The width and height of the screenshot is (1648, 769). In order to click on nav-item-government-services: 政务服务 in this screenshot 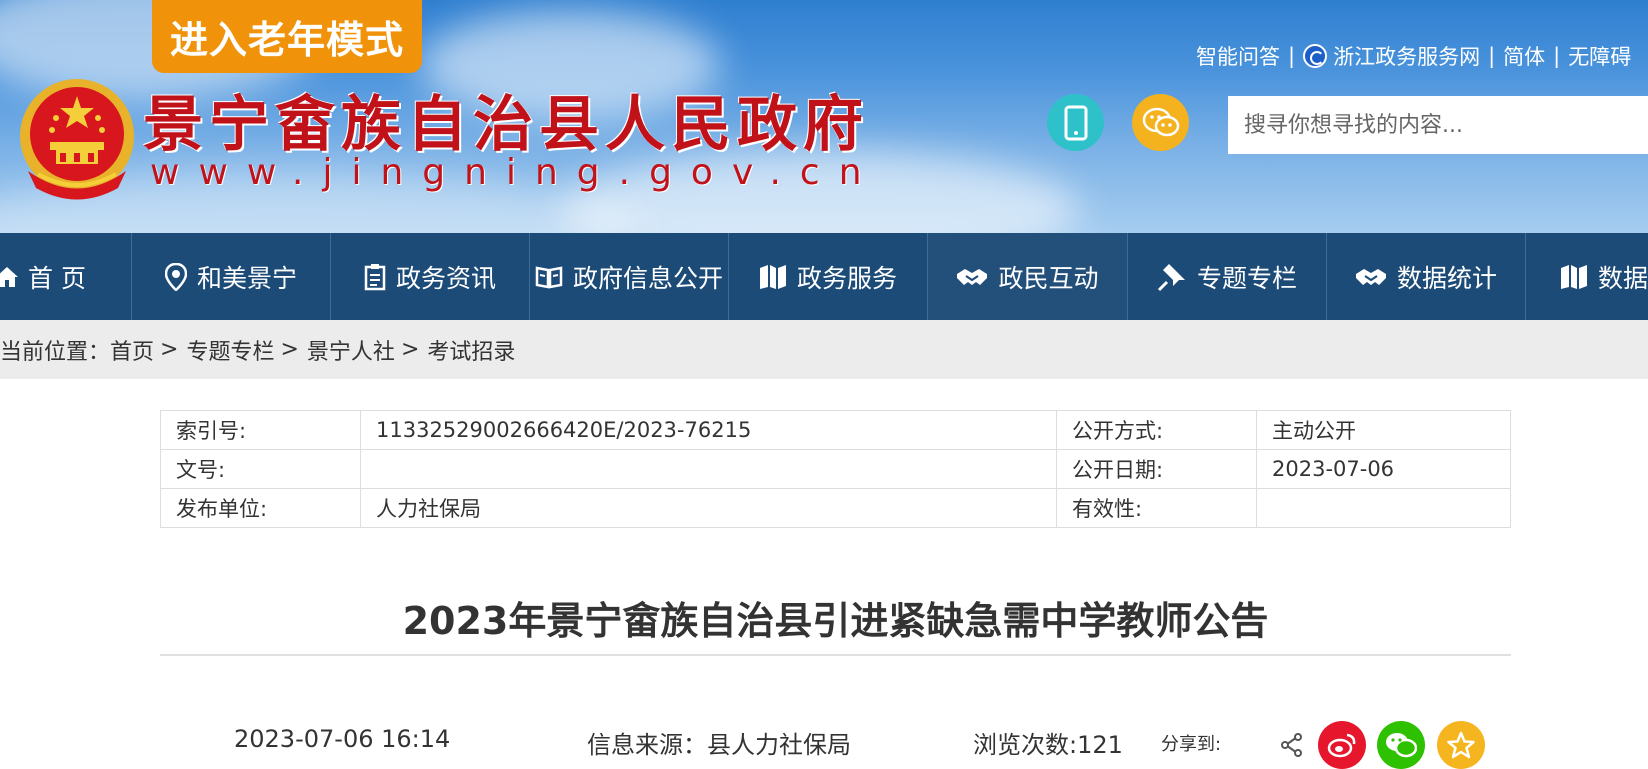, I will do `click(828, 276)`.